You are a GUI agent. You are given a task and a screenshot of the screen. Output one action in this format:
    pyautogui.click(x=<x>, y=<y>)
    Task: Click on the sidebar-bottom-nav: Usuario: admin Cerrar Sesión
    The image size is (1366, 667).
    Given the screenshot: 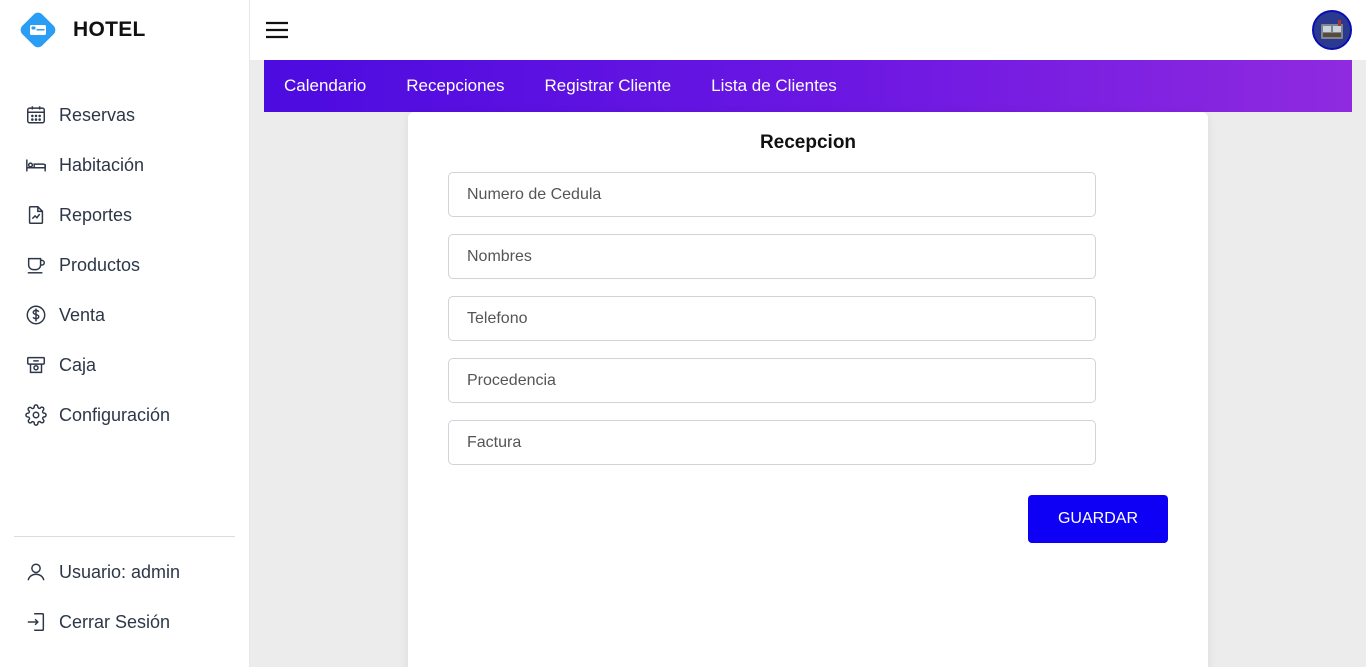 What is the action you would take?
    pyautogui.click(x=125, y=597)
    